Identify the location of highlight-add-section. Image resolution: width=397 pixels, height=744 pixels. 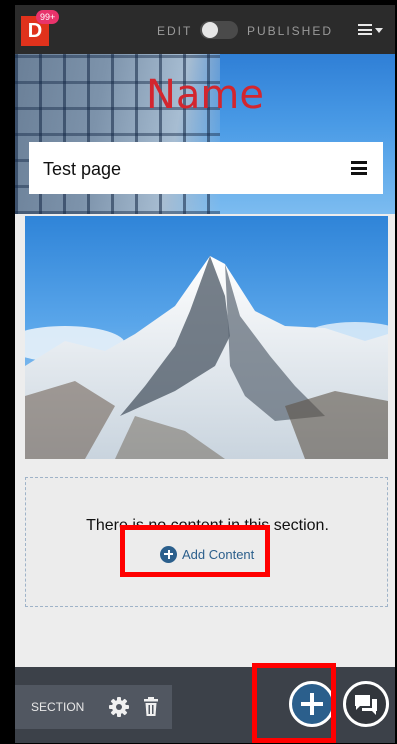
(294, 703).